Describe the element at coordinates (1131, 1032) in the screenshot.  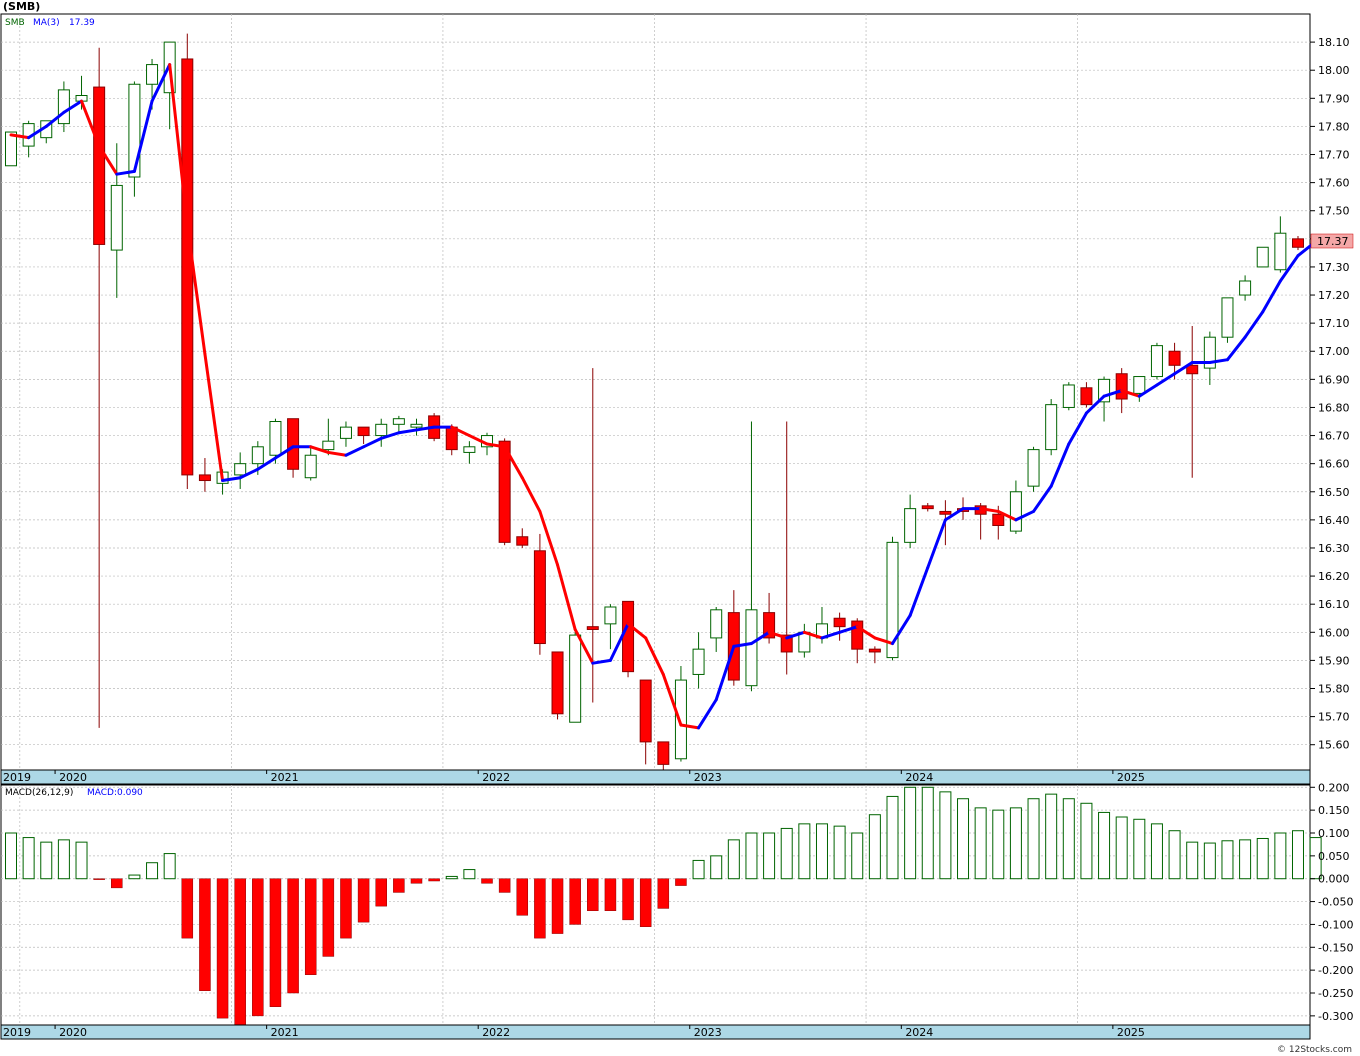
I see `x-tick-label: 2025` at that location.